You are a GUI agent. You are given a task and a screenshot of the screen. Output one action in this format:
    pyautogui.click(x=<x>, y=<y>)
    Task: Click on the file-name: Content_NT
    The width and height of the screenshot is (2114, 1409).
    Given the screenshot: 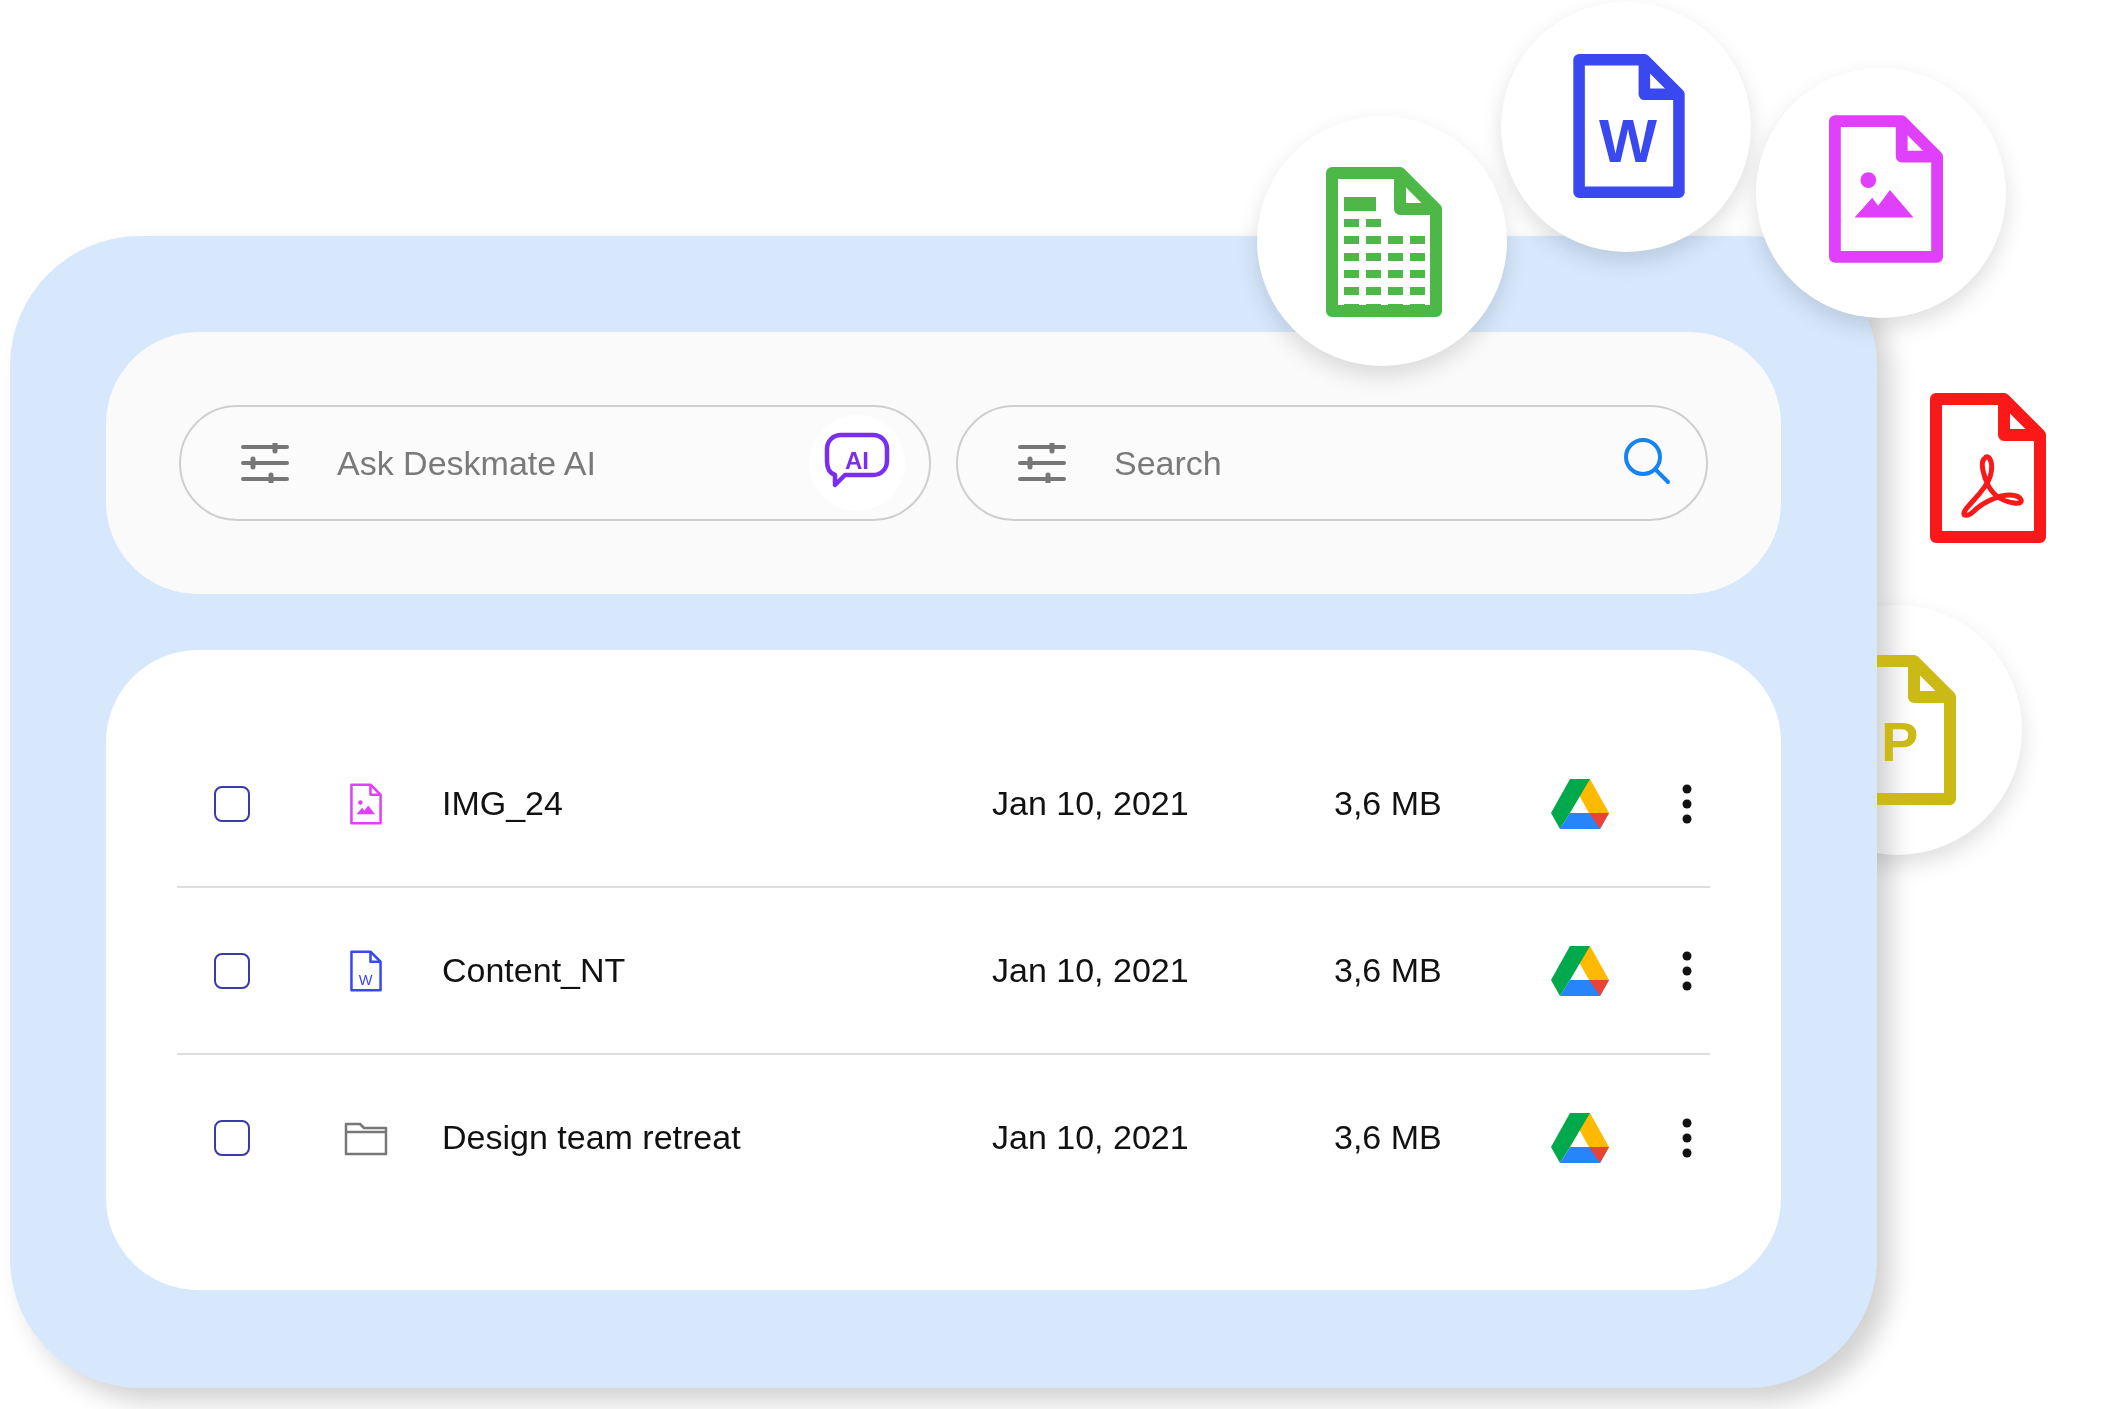 What is the action you would take?
    pyautogui.click(x=534, y=970)
    